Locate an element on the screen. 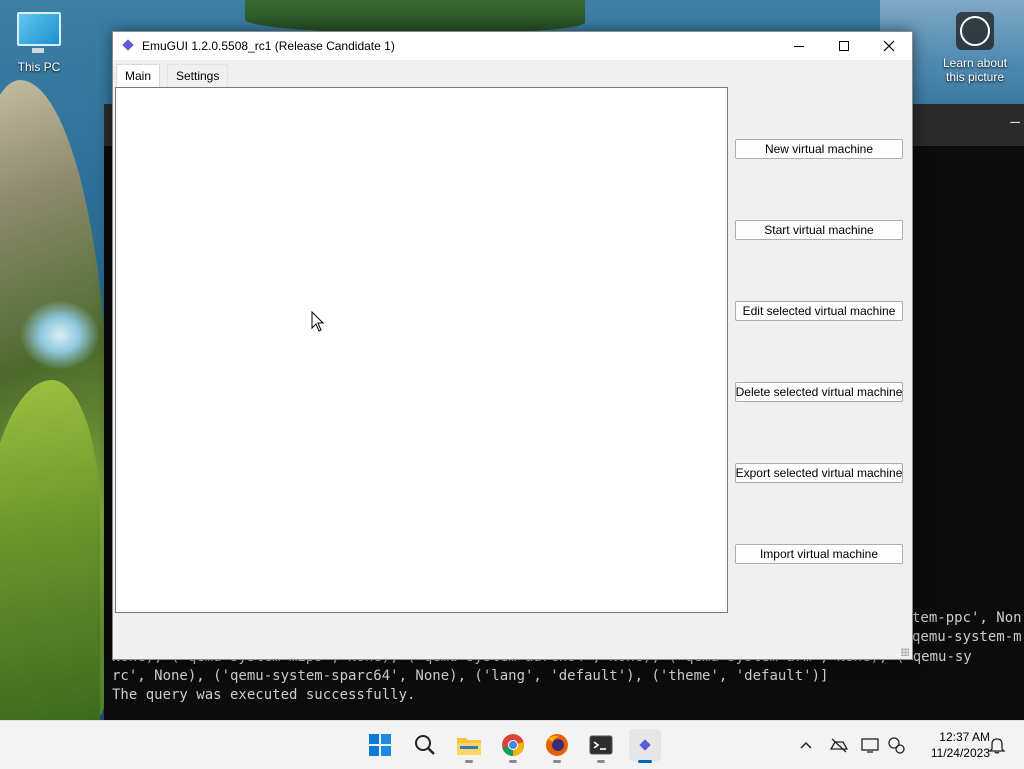 The height and width of the screenshot is (769, 1024). display-icon is located at coordinates (870, 745).